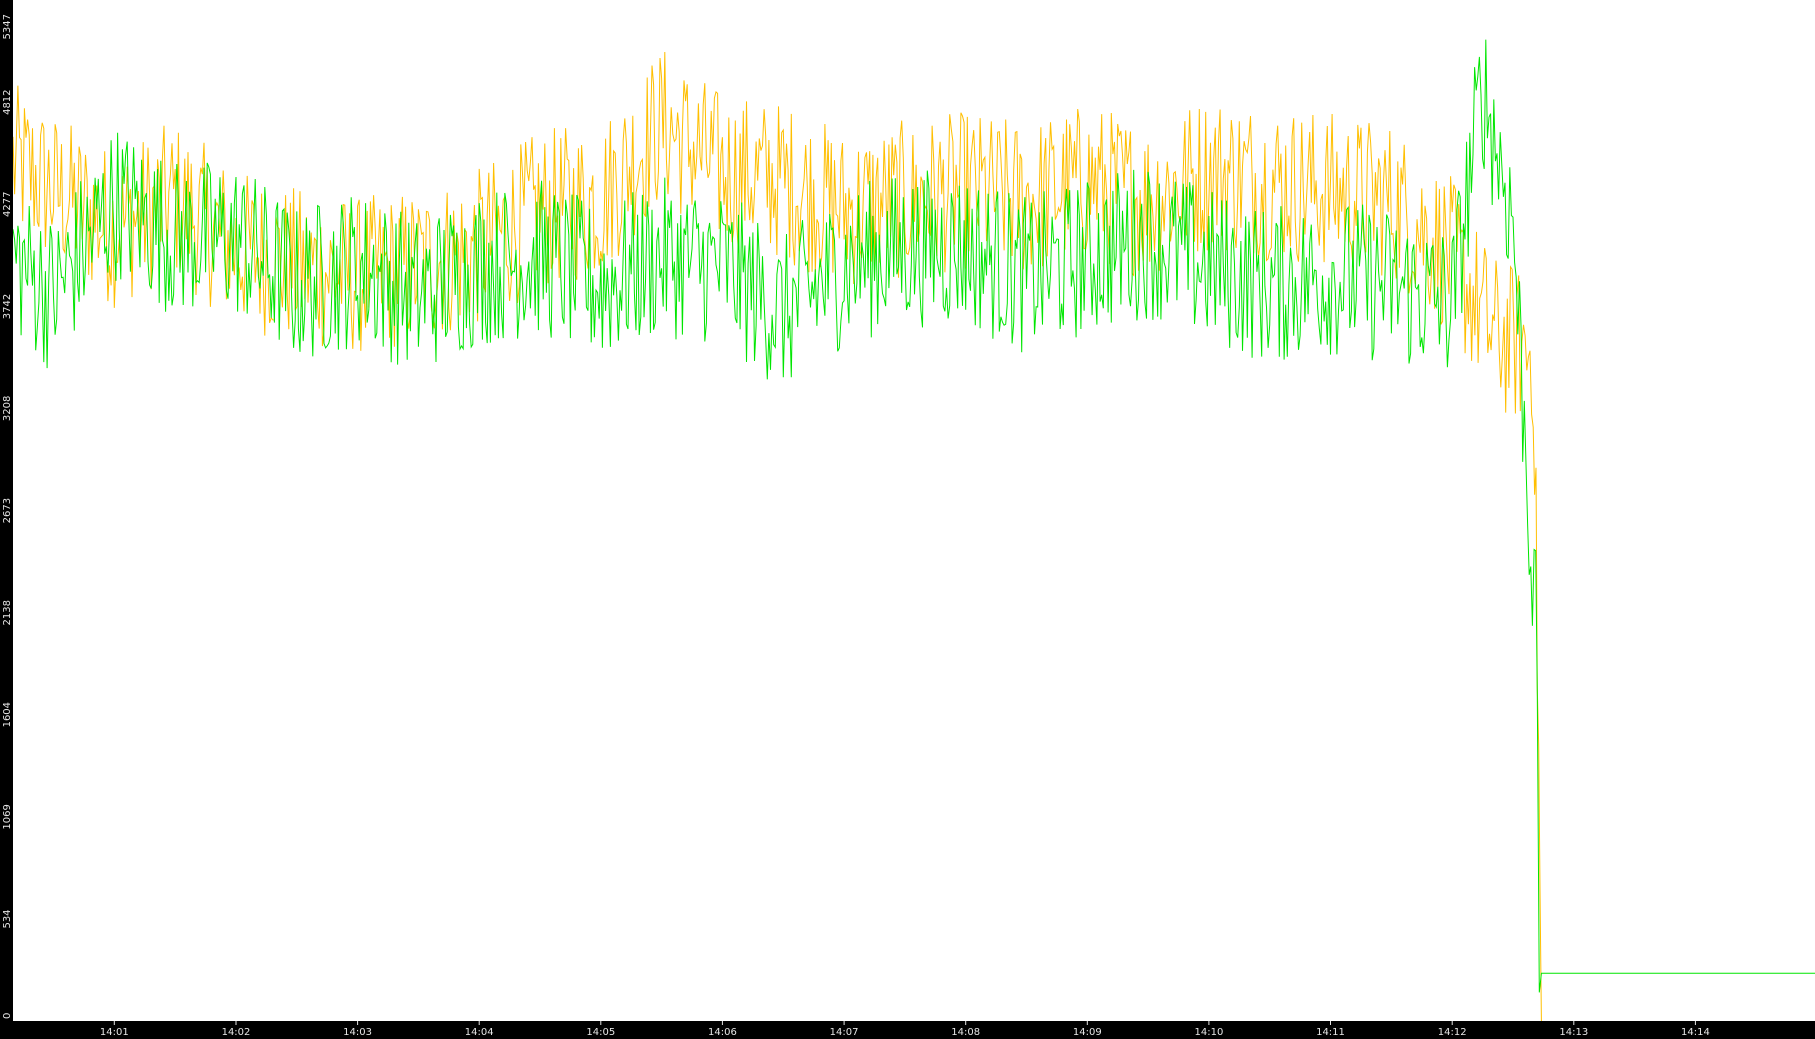  I want to click on x-tick-label: 14:10, so click(1208, 1032).